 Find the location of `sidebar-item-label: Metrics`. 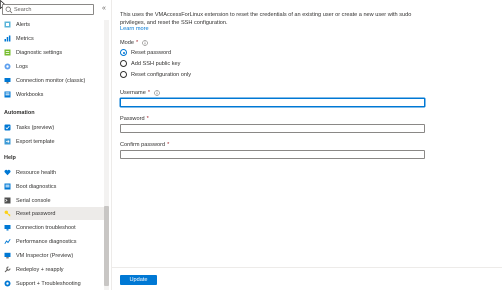

sidebar-item-label: Metrics is located at coordinates (25, 38).